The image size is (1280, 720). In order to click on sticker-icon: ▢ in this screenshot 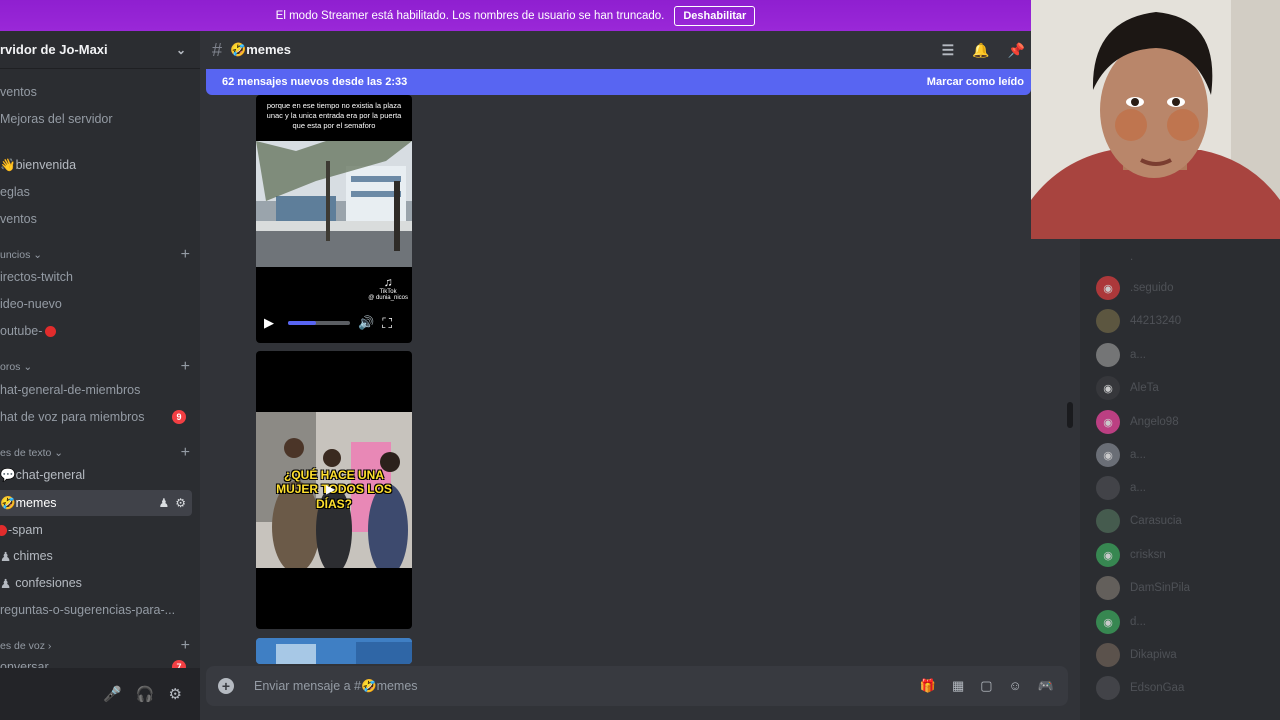, I will do `click(986, 686)`.